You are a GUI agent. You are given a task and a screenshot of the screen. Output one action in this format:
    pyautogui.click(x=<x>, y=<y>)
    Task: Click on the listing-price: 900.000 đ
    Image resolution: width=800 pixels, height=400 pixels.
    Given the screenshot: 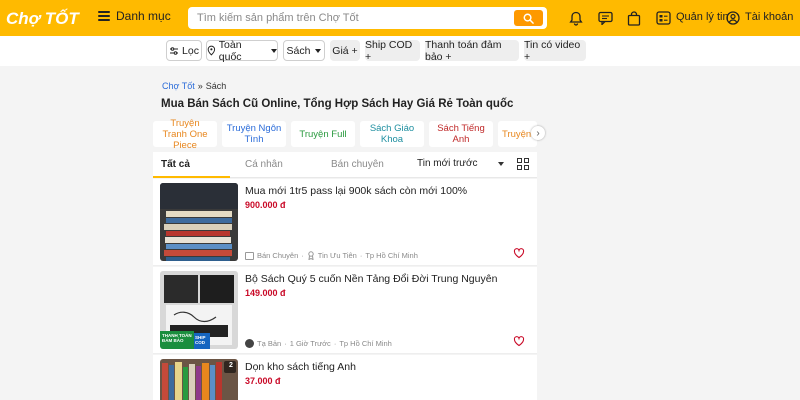 What is the action you would take?
    pyautogui.click(x=265, y=205)
    